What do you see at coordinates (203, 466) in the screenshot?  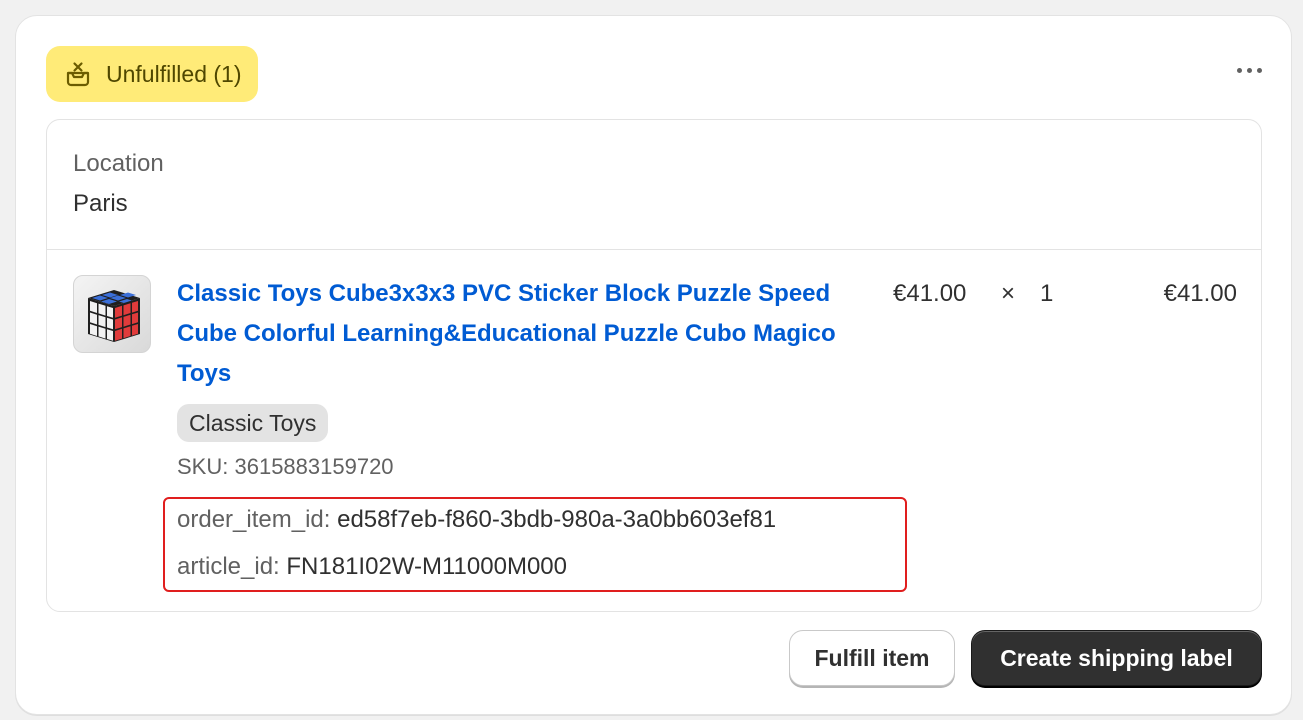 I see `sku-label: SKU:` at bounding box center [203, 466].